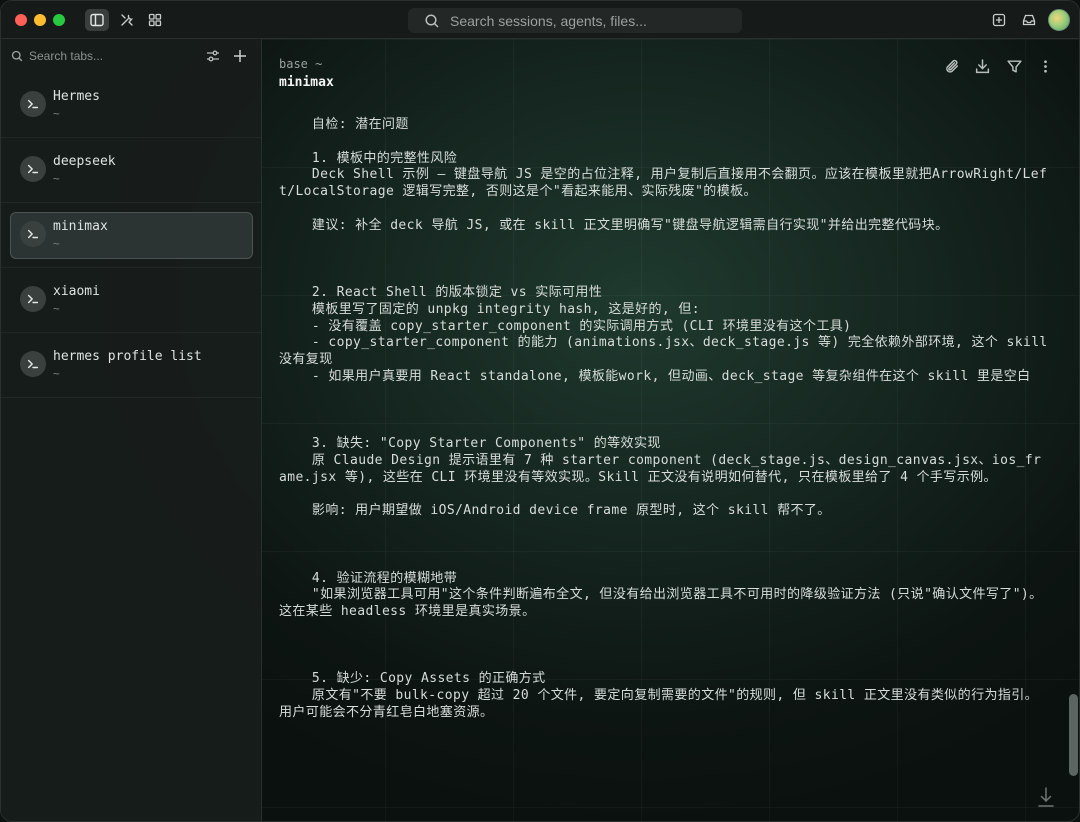 The height and width of the screenshot is (822, 1080). I want to click on sliders-icon, so click(213, 56).